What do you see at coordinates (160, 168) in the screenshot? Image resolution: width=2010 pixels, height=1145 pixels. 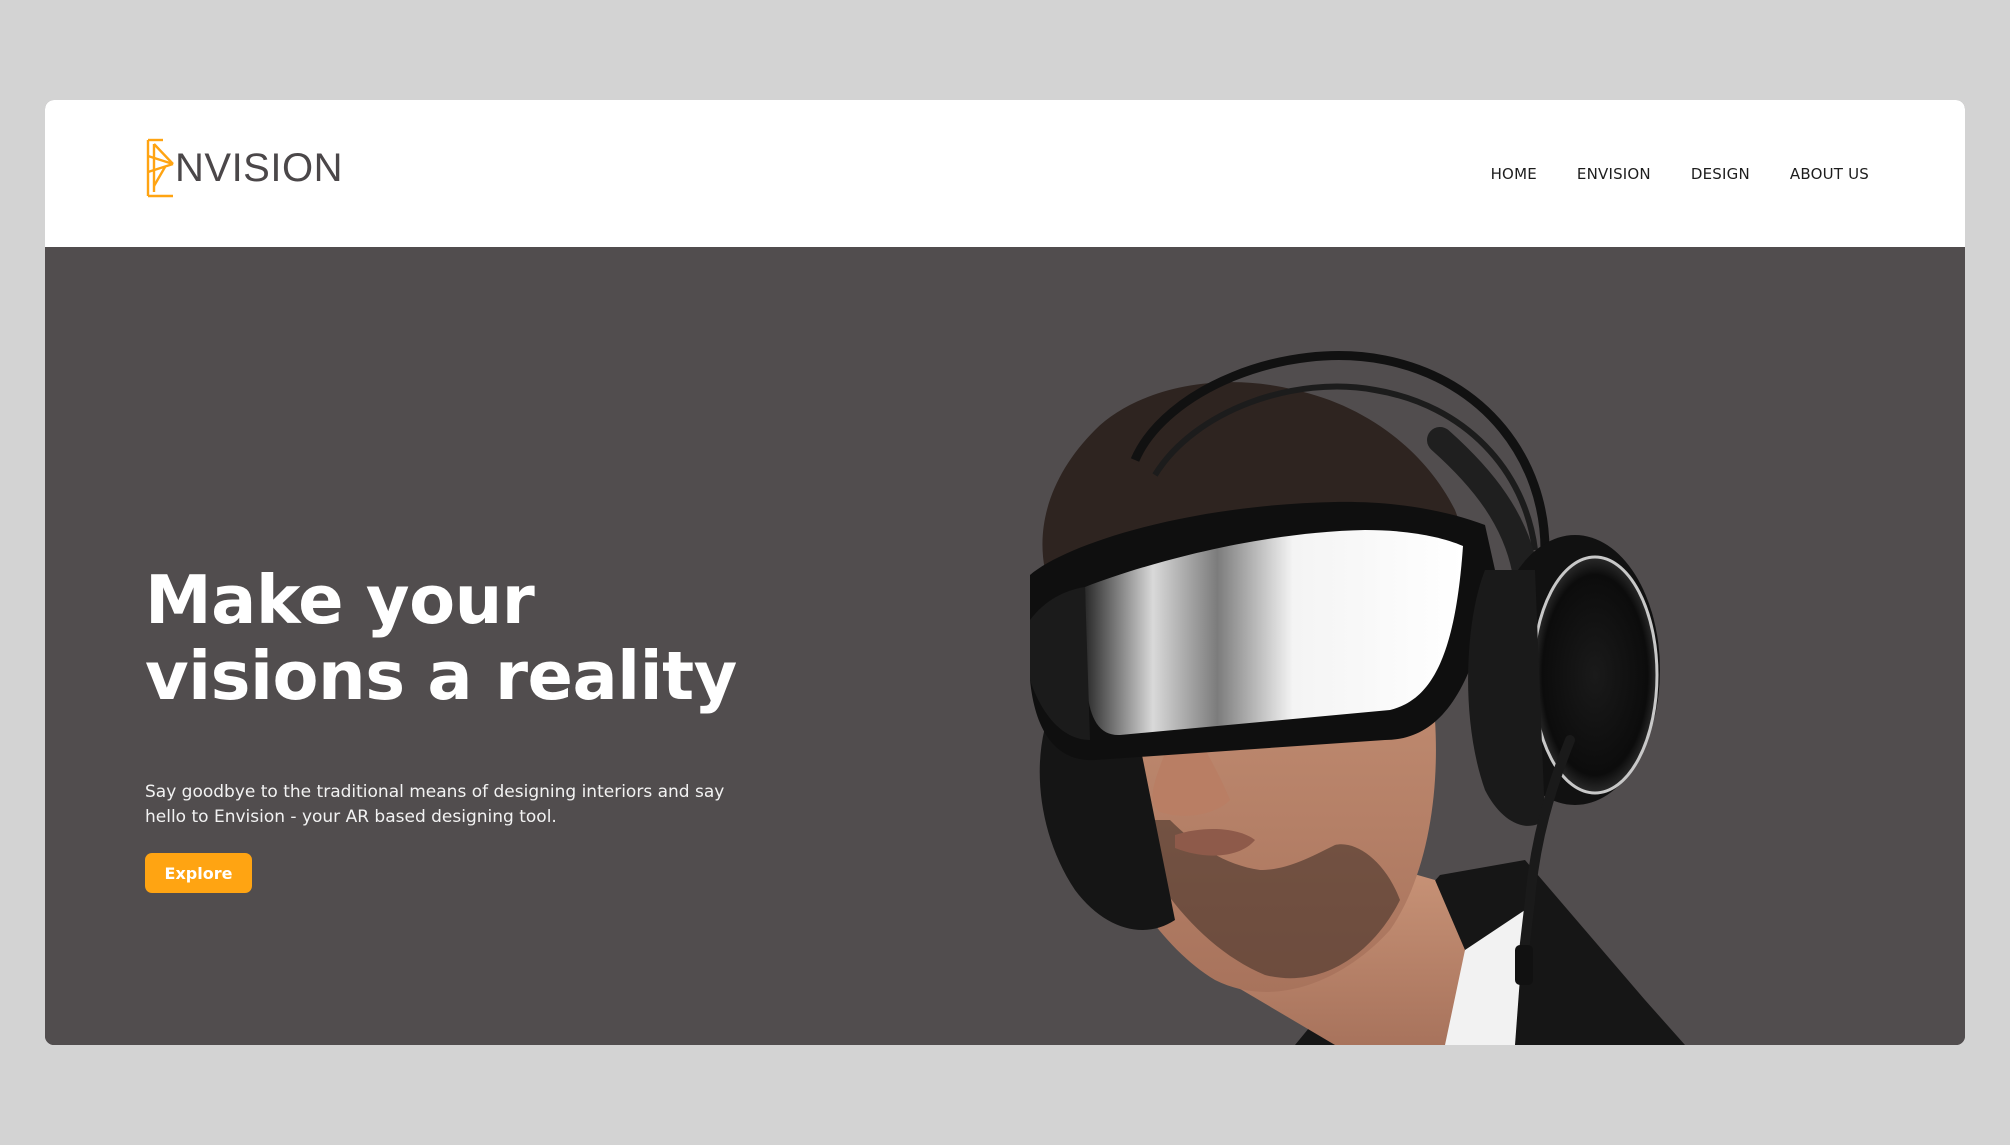 I see `stylized-e-logo-icon` at bounding box center [160, 168].